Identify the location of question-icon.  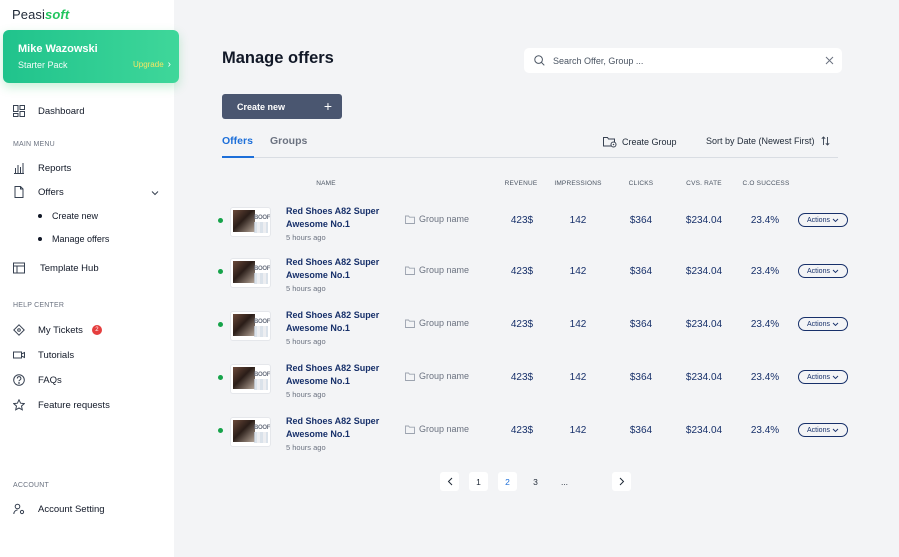
(19, 380).